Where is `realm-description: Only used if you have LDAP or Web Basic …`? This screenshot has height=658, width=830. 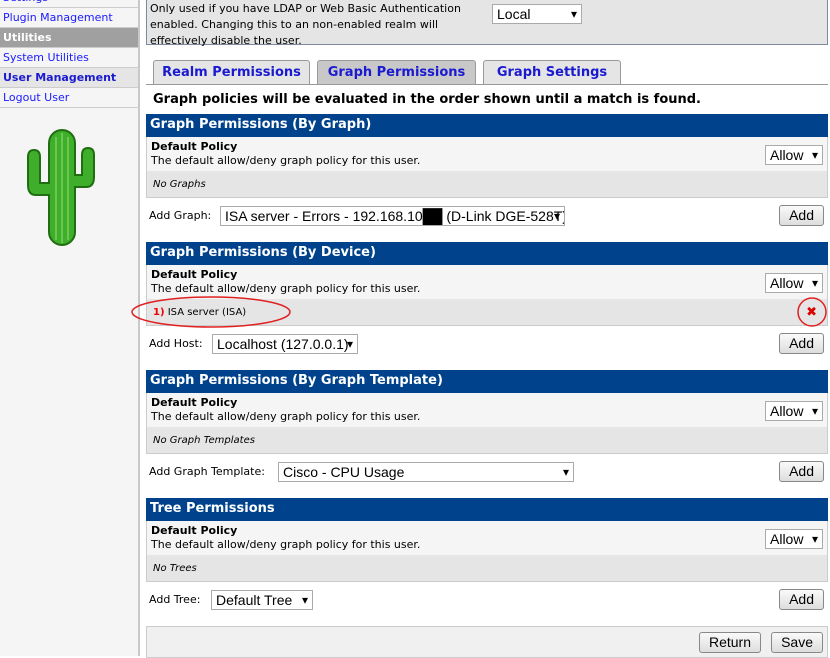
realm-description: Only used if you have LDAP or Web Basic … is located at coordinates (305, 24).